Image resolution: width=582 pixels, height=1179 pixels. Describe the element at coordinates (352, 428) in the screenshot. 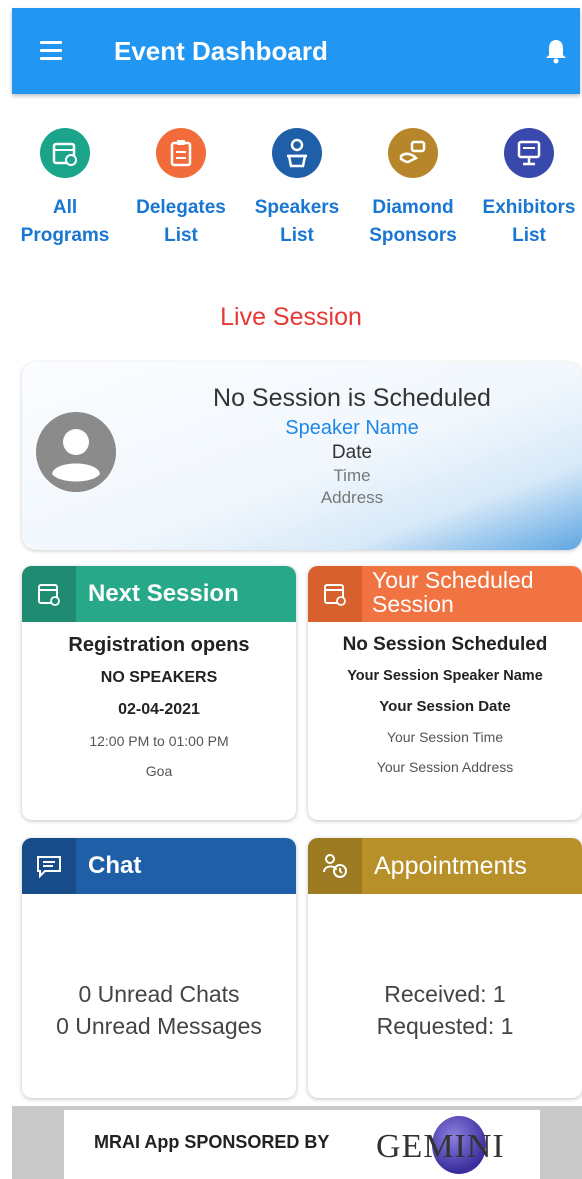

I see `live-session-speaker: Speaker Name` at that location.